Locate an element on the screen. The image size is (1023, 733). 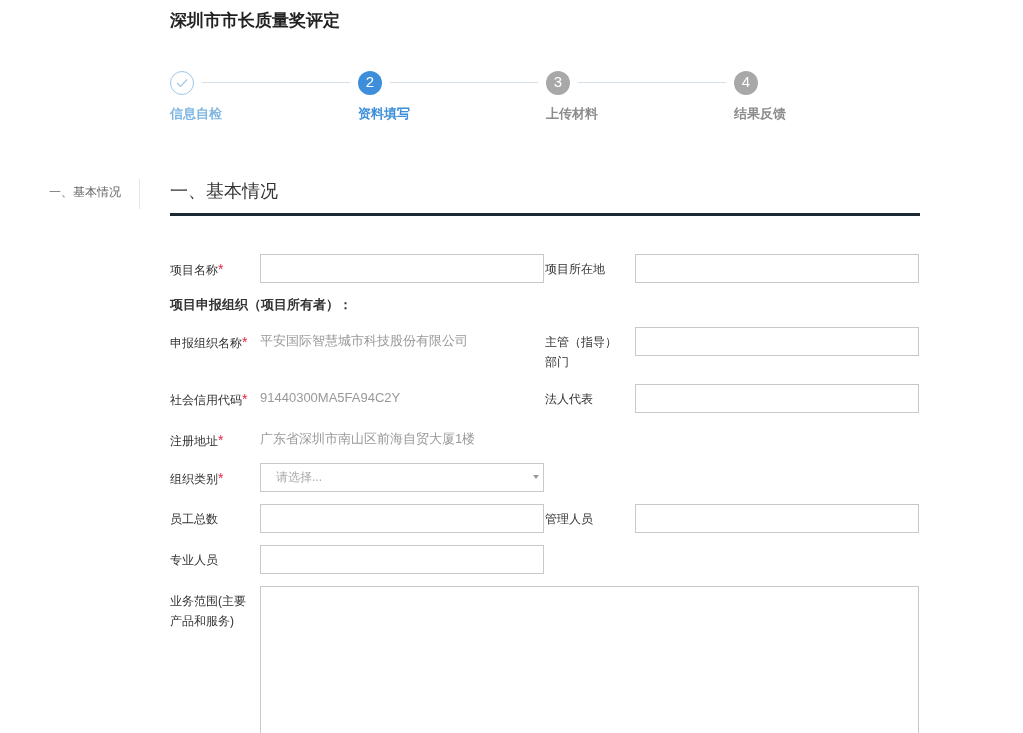
field-label: 申报组织名称 is located at coordinates (206, 342).